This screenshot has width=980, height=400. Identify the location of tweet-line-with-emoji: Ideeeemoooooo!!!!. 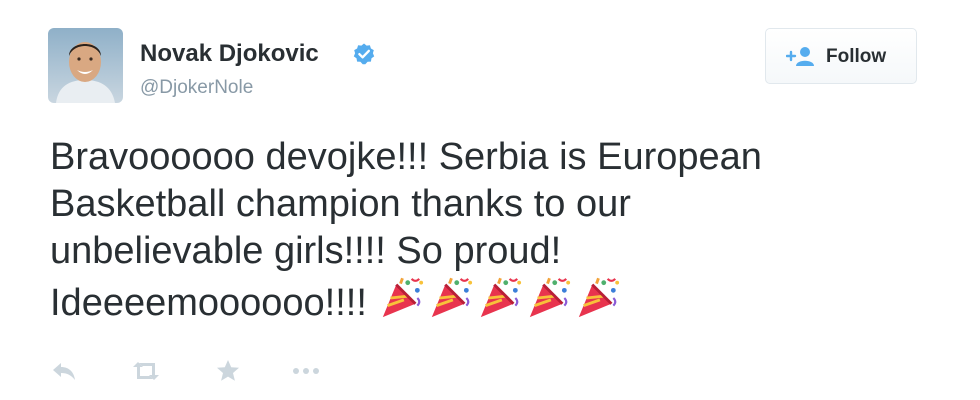
(490, 304).